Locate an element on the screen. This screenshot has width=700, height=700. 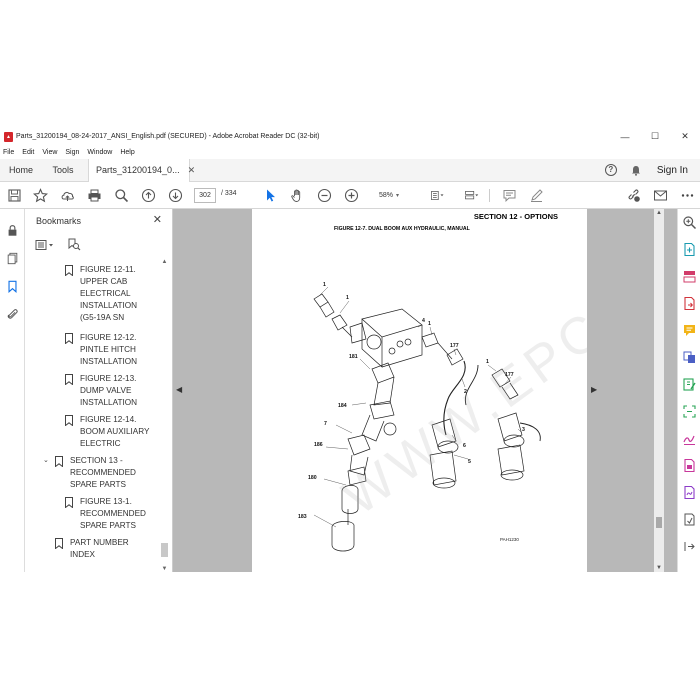
bell-icon is located at coordinates (636, 170).